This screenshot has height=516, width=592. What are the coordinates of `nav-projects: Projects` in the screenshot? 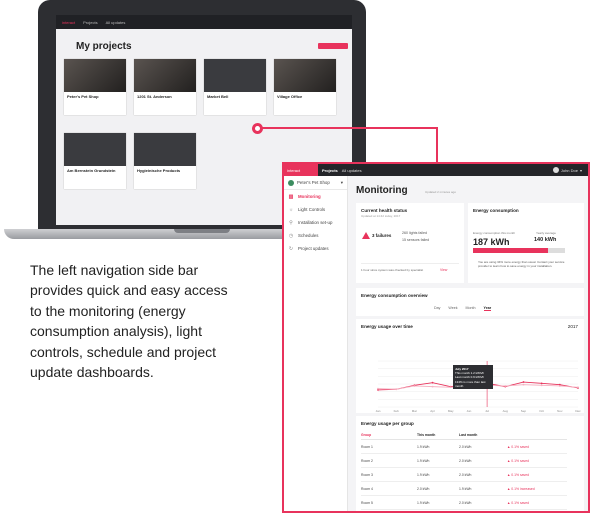 It's located at (330, 170).